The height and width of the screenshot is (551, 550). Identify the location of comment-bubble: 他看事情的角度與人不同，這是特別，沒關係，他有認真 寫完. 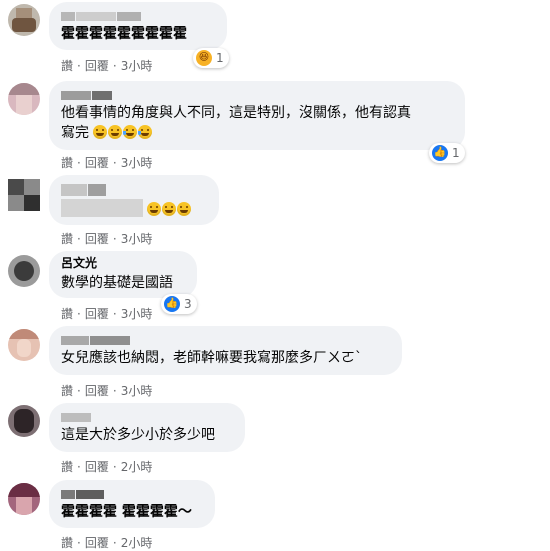
(257, 115).